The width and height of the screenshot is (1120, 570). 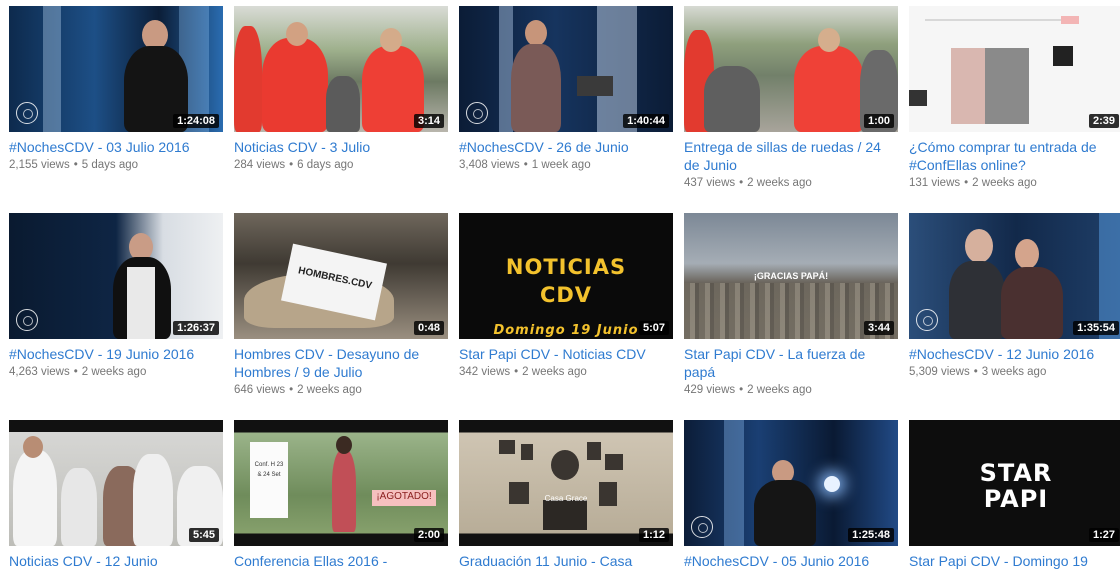 What do you see at coordinates (485, 372) in the screenshot?
I see `view-count: 342 views` at bounding box center [485, 372].